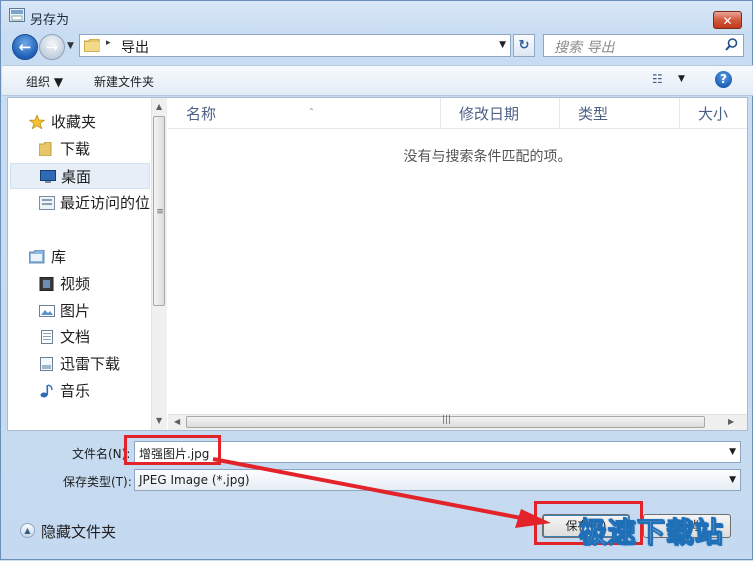 This screenshot has height=561, width=753. Describe the element at coordinates (620, 113) in the screenshot. I see `column-type: 类型` at that location.